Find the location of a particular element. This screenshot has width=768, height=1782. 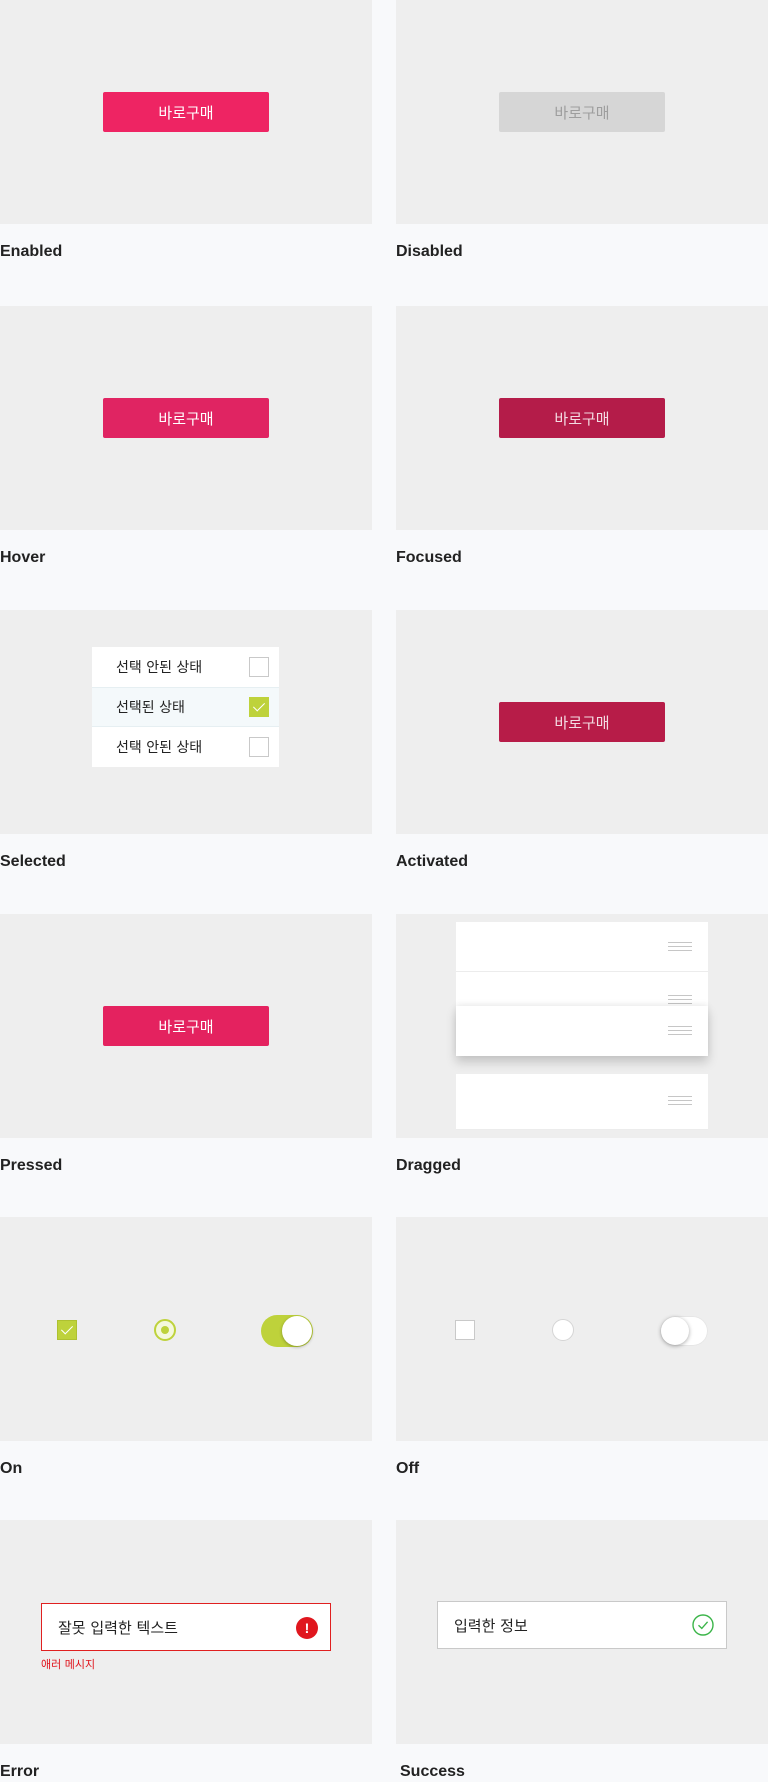

buy-button-focused: 바로구매 is located at coordinates (582, 418).